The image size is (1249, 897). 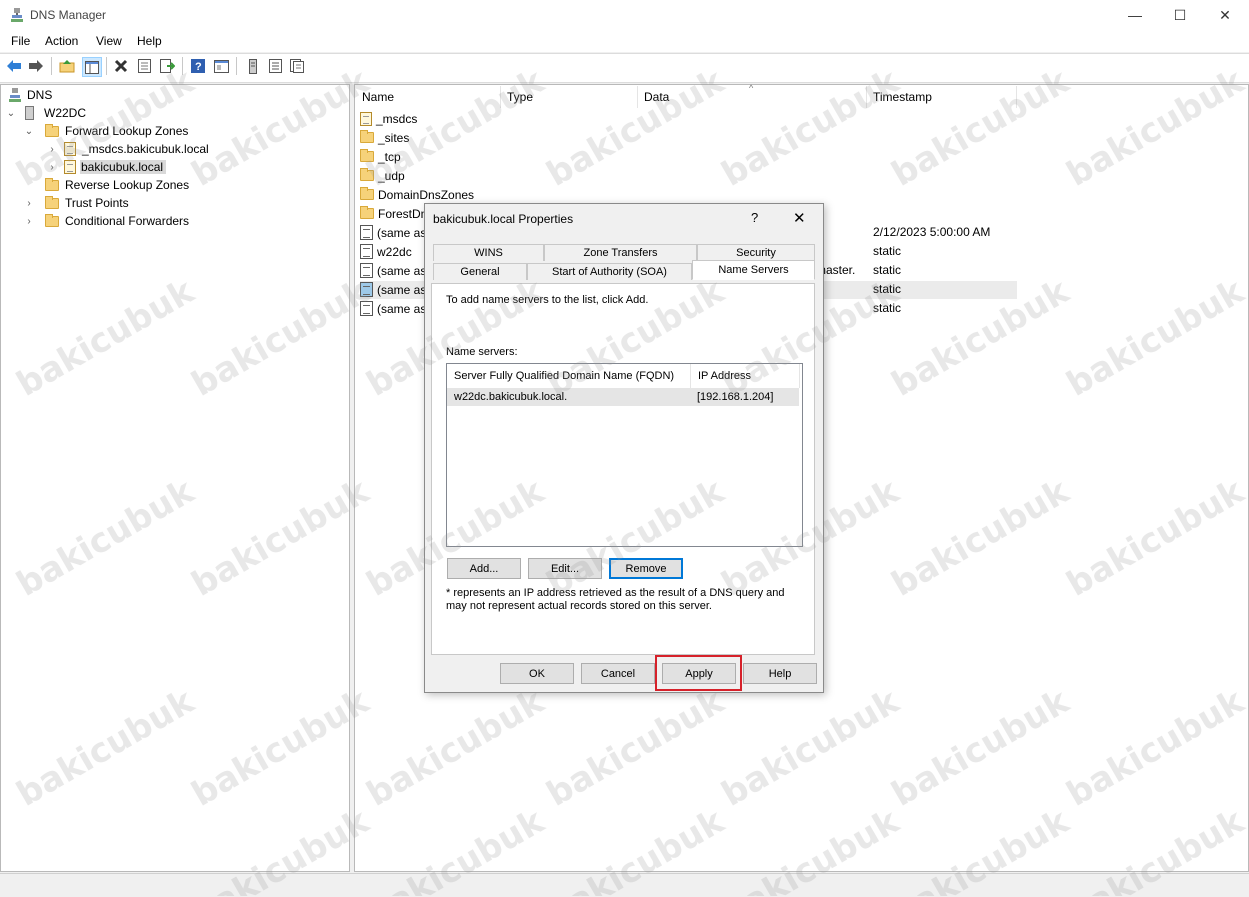 I want to click on tab-zone-transfers: Zone Transfers, so click(x=620, y=252).